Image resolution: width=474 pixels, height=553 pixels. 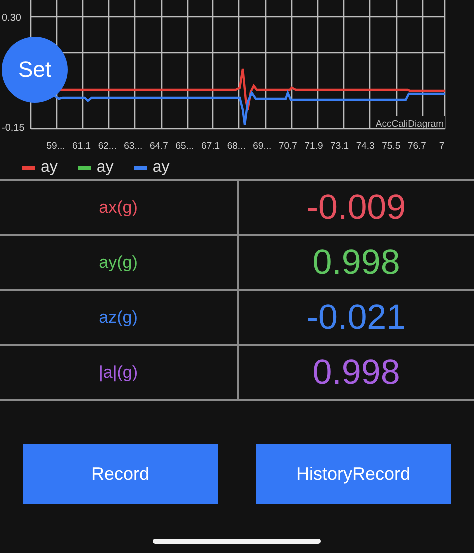 I want to click on axis-label: 64.7, so click(x=159, y=146).